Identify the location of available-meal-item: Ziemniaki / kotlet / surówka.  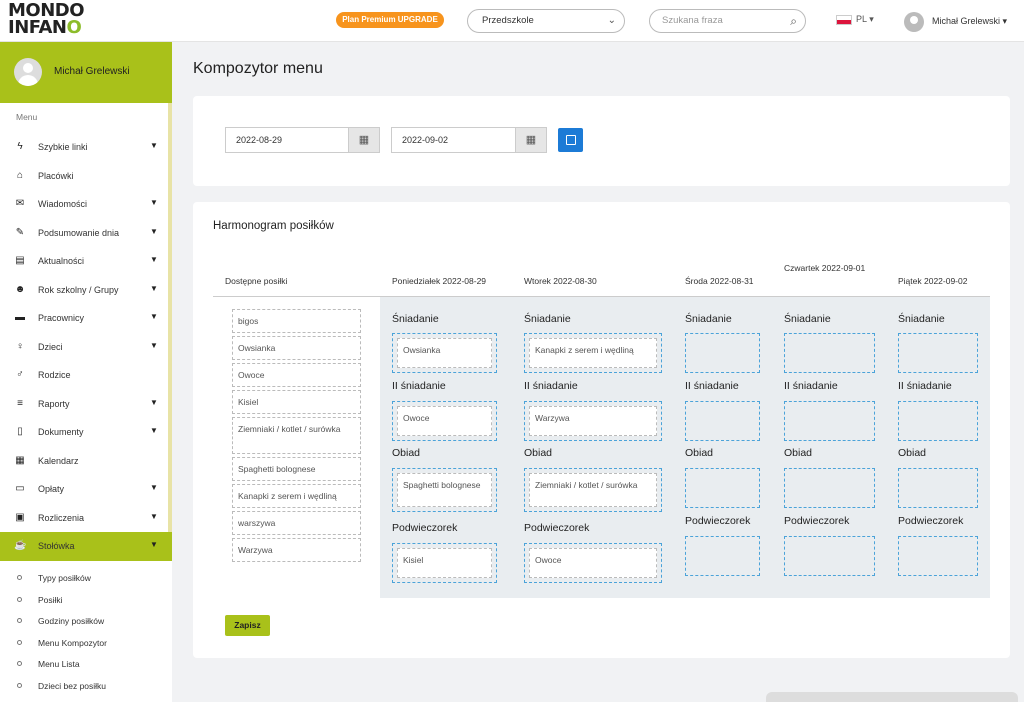
(296, 435).